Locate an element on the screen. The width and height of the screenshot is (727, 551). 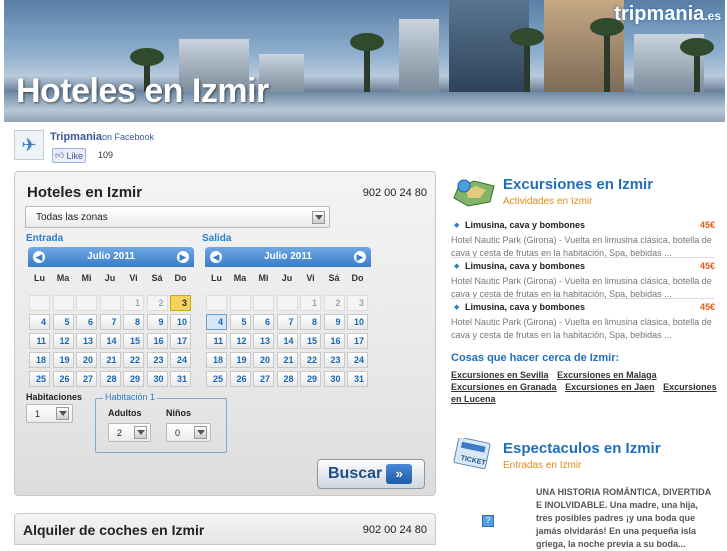
nearby-link: Excursiones en Jaen is located at coordinates (610, 387).